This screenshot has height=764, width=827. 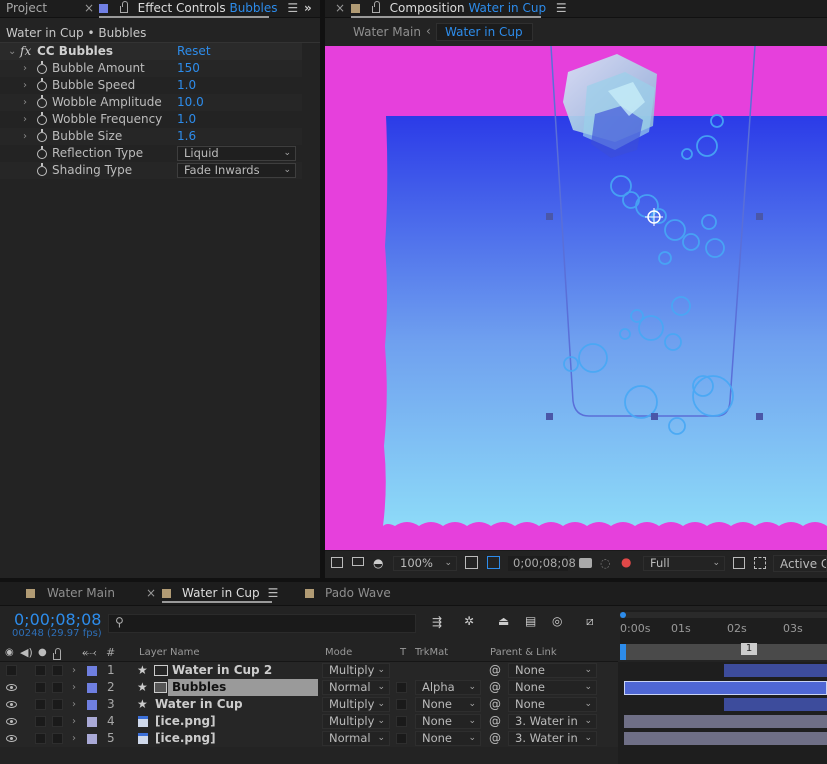 What do you see at coordinates (626, 562) in the screenshot?
I see `channel-icon: ●` at bounding box center [626, 562].